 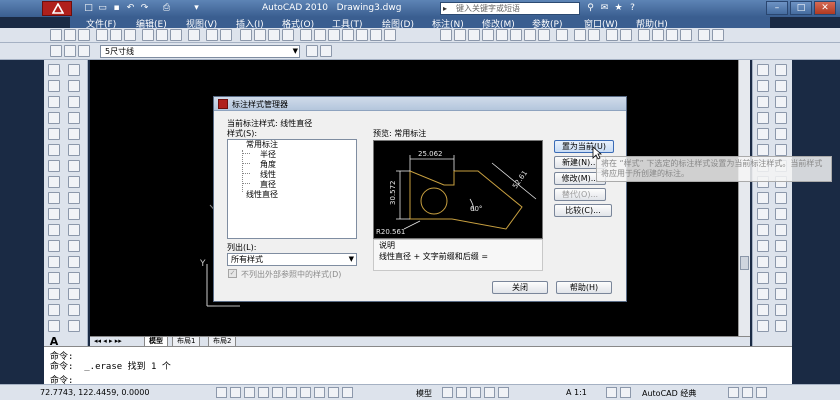 I want to click on help-button: 帮助(H), so click(x=584, y=287).